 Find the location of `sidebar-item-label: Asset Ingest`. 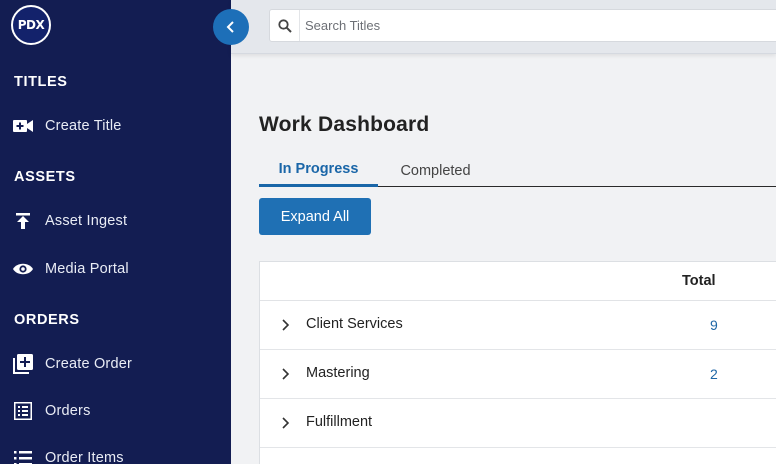

sidebar-item-label: Asset Ingest is located at coordinates (86, 221).